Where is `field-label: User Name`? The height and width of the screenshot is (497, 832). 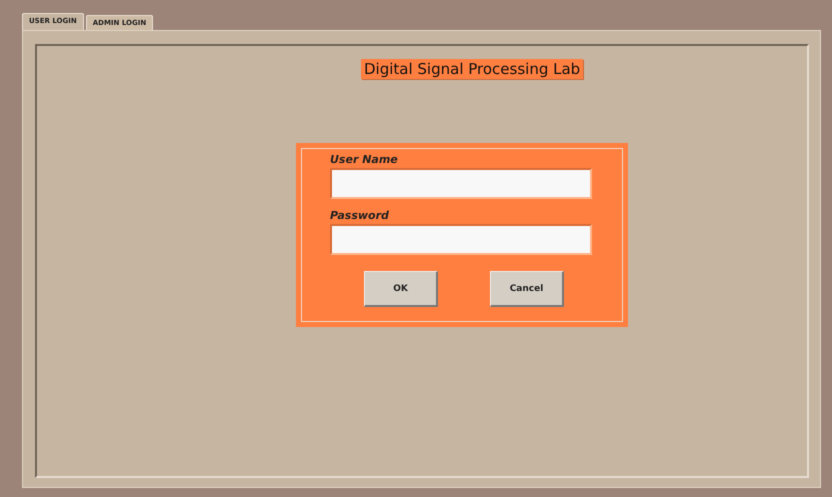 field-label: User Name is located at coordinates (364, 160).